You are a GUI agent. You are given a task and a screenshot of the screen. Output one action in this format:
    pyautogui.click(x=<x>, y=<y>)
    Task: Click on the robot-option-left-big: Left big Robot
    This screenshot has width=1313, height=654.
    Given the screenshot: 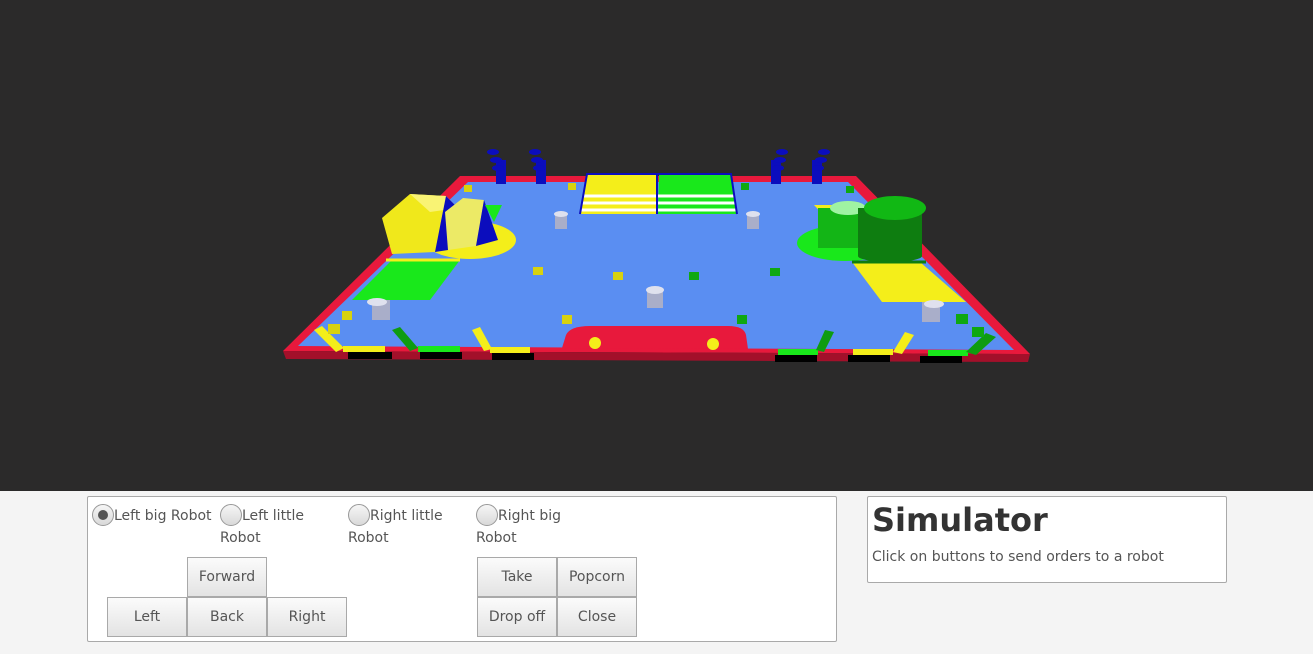 What is the action you would take?
    pyautogui.click(x=156, y=515)
    